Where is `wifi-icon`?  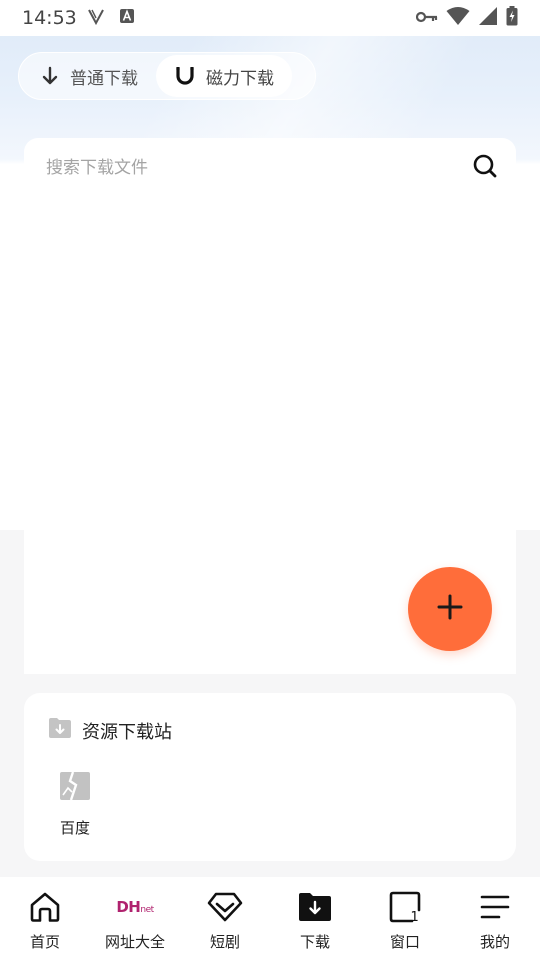
wifi-icon is located at coordinates (458, 18).